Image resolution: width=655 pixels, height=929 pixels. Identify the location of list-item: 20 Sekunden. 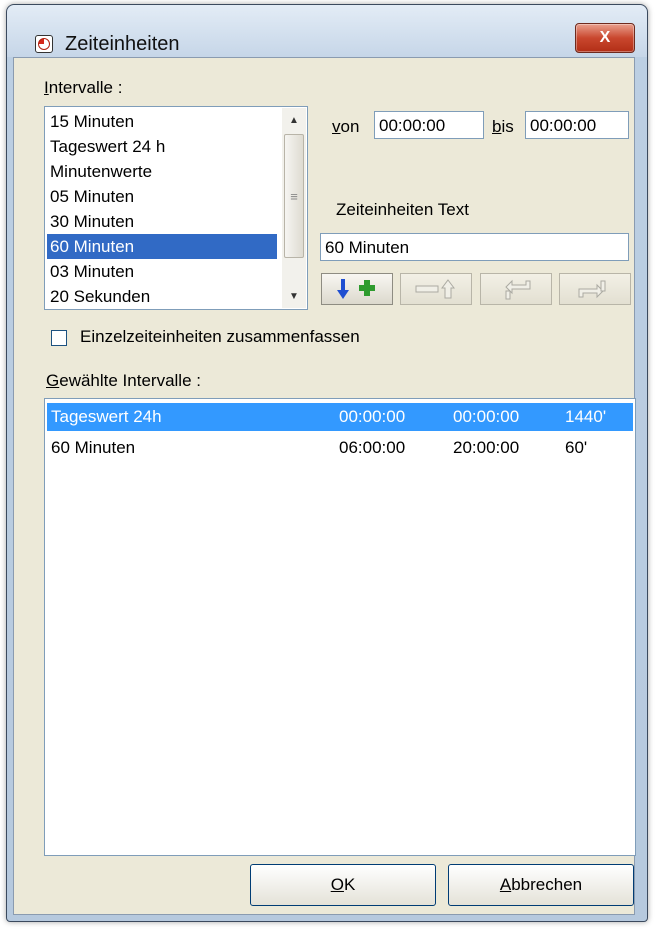
(162, 296).